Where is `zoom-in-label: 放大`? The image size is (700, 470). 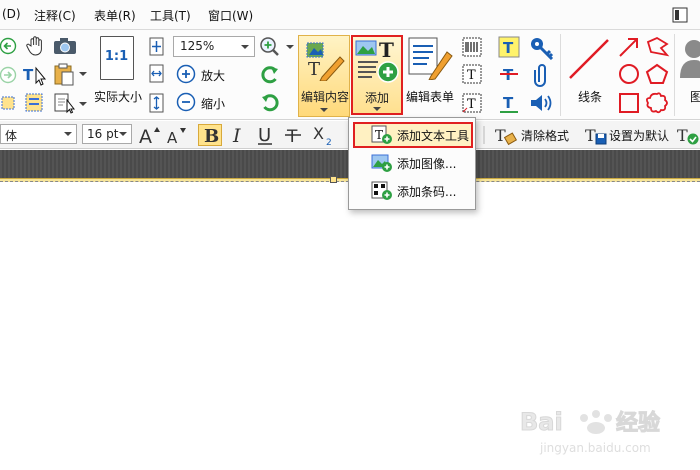
zoom-in-label: 放大 is located at coordinates (213, 75).